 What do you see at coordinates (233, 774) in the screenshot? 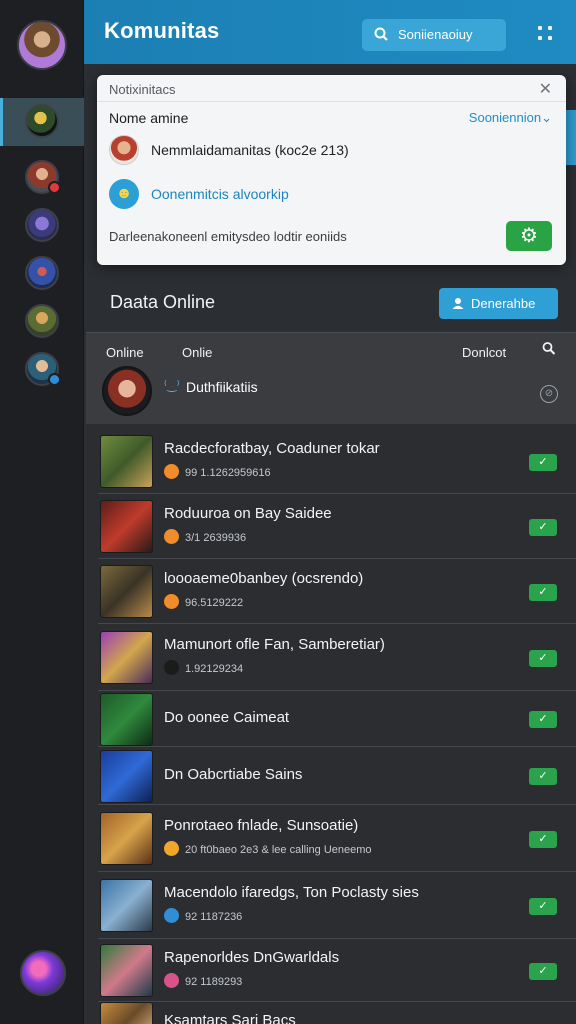
I see `game-title: Dn Oabcrtiabe Sains` at bounding box center [233, 774].